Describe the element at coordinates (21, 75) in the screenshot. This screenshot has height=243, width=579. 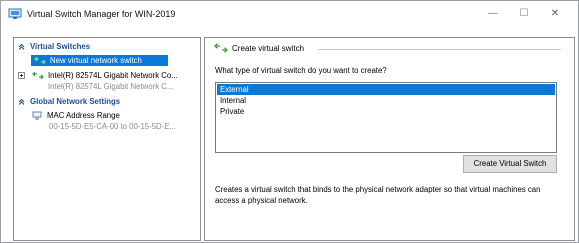
I see `expand-plus-icon` at that location.